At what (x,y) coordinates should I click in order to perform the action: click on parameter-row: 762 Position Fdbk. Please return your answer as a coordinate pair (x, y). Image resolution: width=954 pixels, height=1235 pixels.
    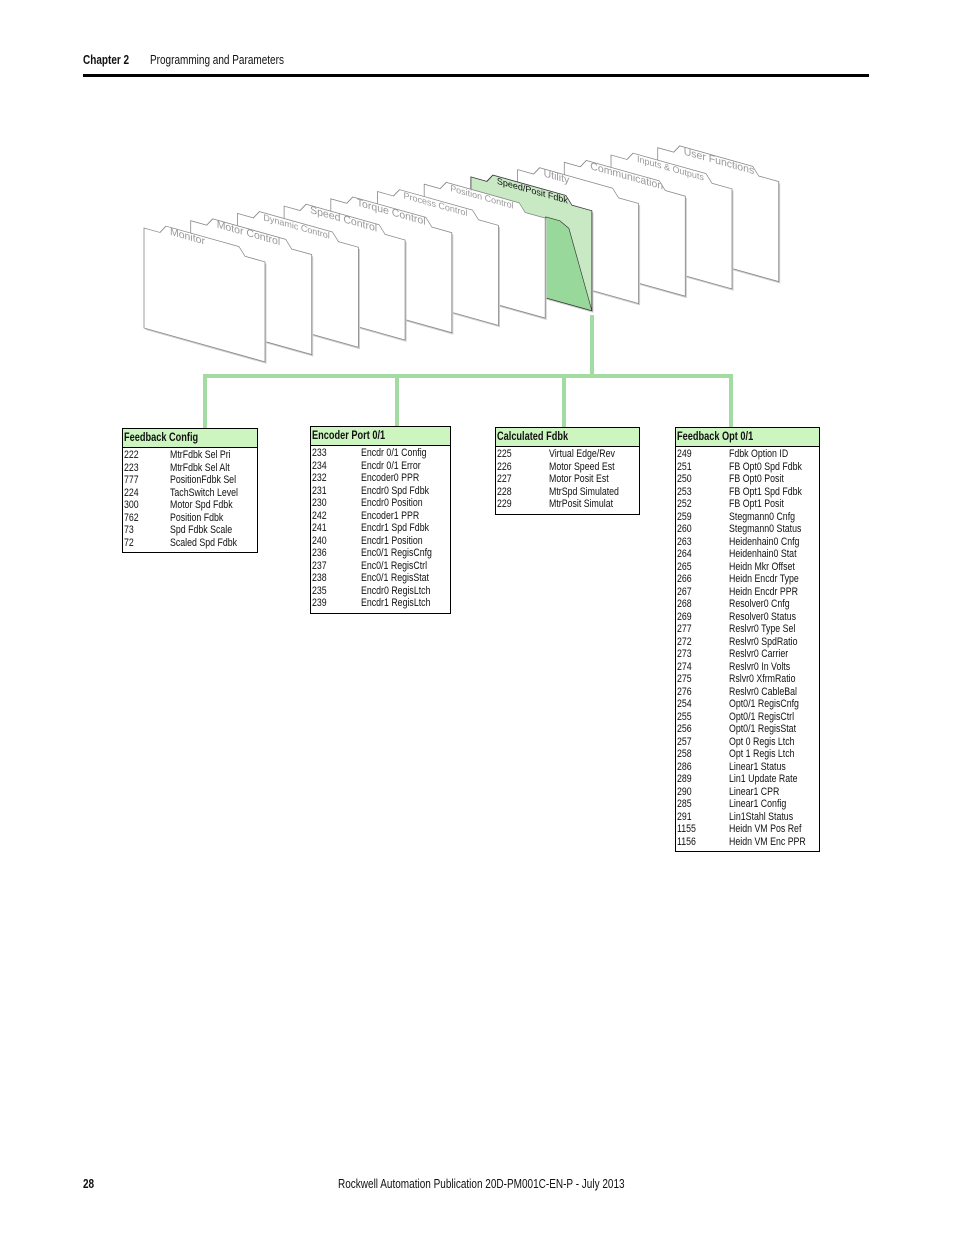
    Looking at the image, I should click on (190, 518).